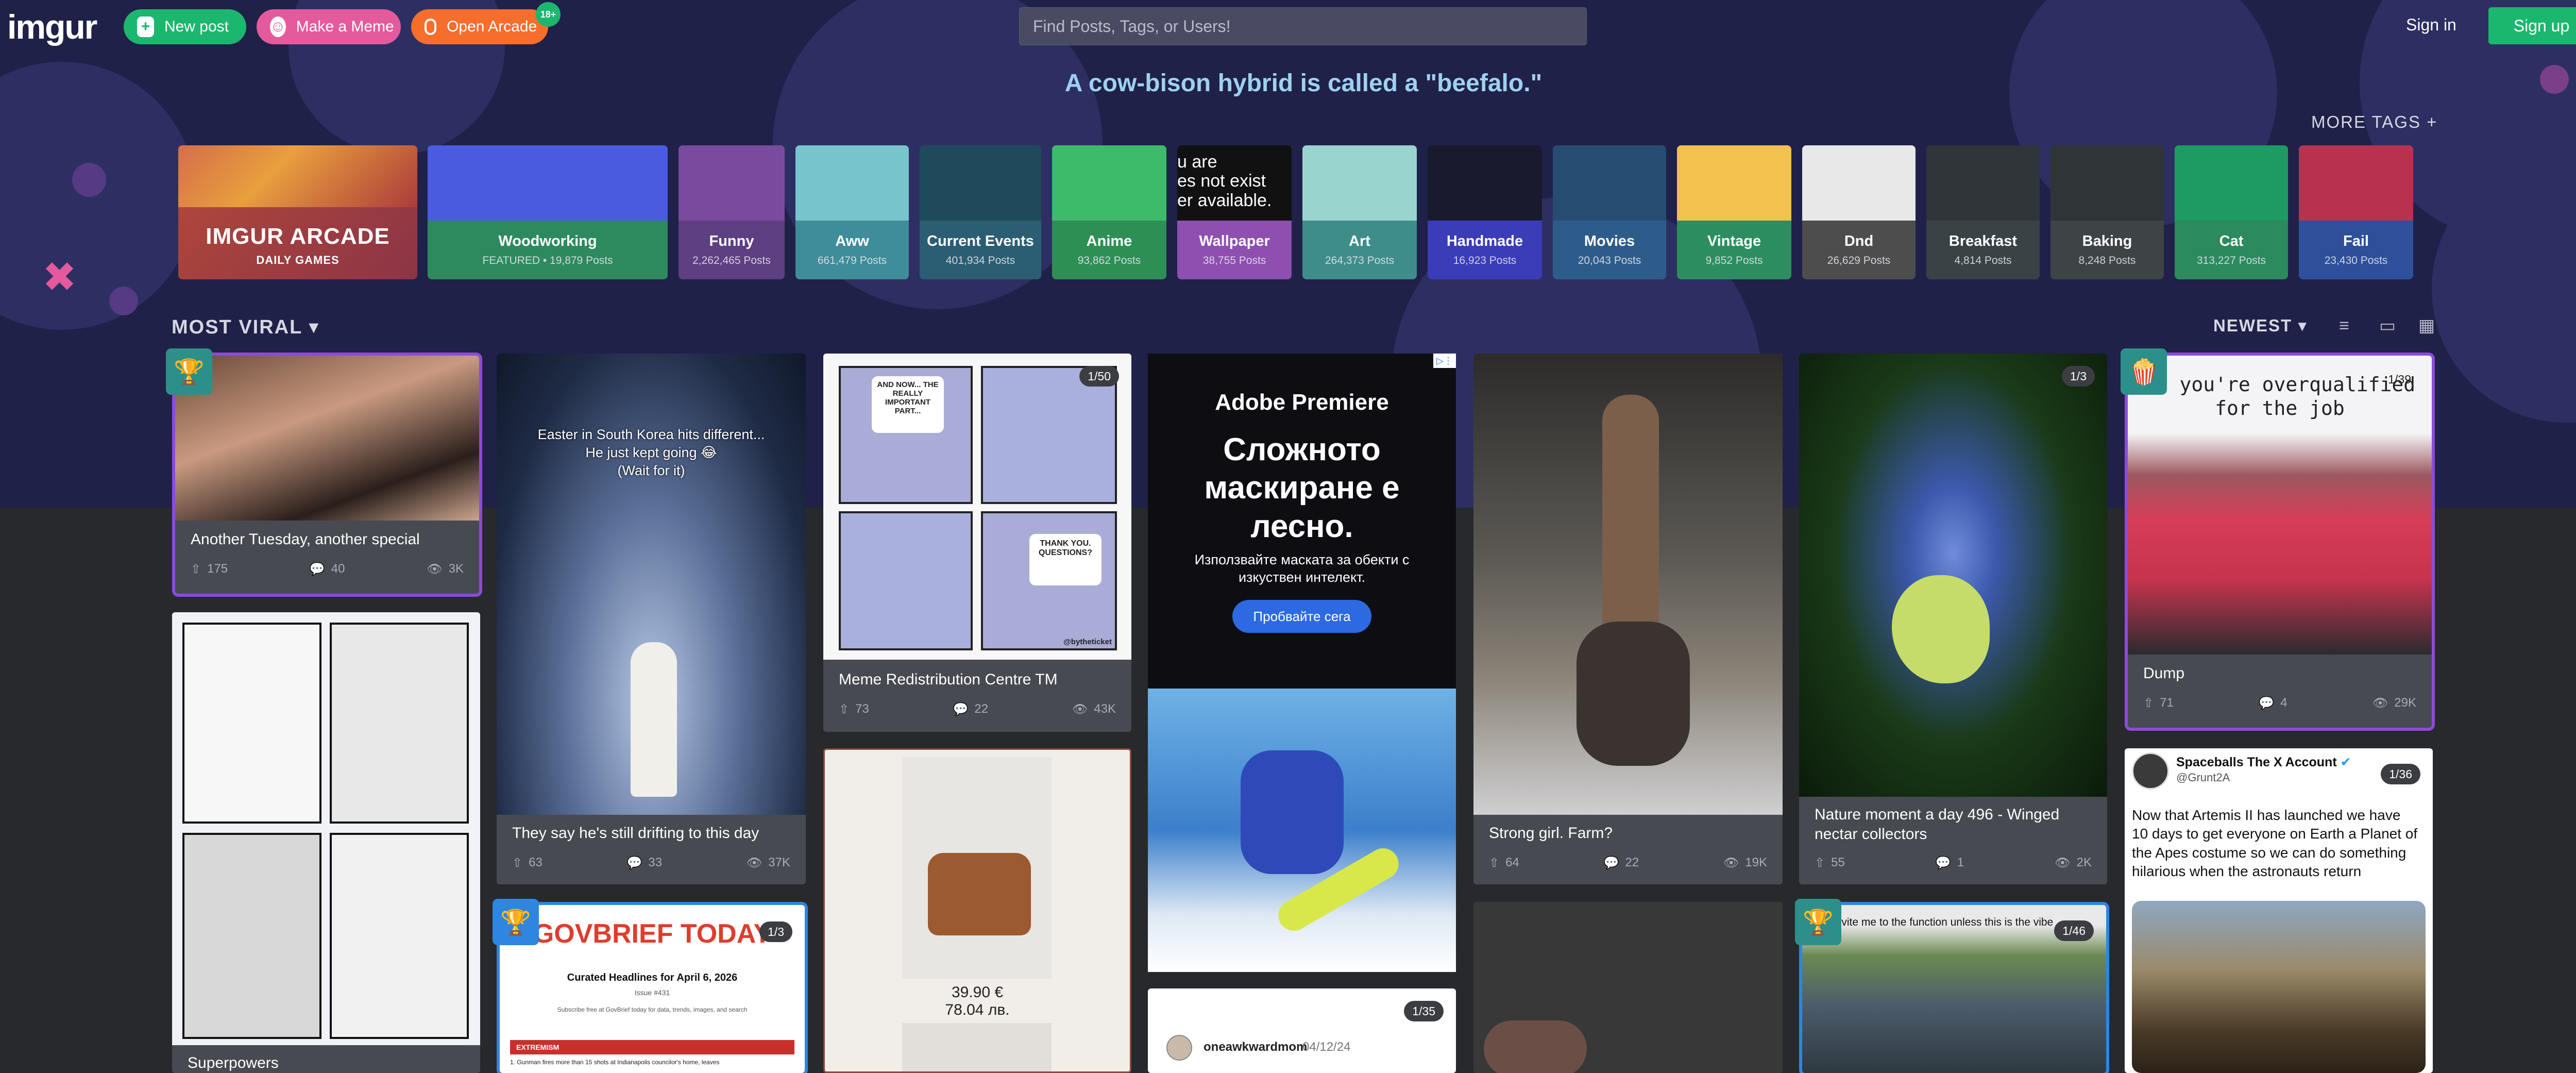 Image resolution: width=2576 pixels, height=1073 pixels. What do you see at coordinates (1359, 250) in the screenshot?
I see `tag-tile-info: Art 264,373 Posts` at bounding box center [1359, 250].